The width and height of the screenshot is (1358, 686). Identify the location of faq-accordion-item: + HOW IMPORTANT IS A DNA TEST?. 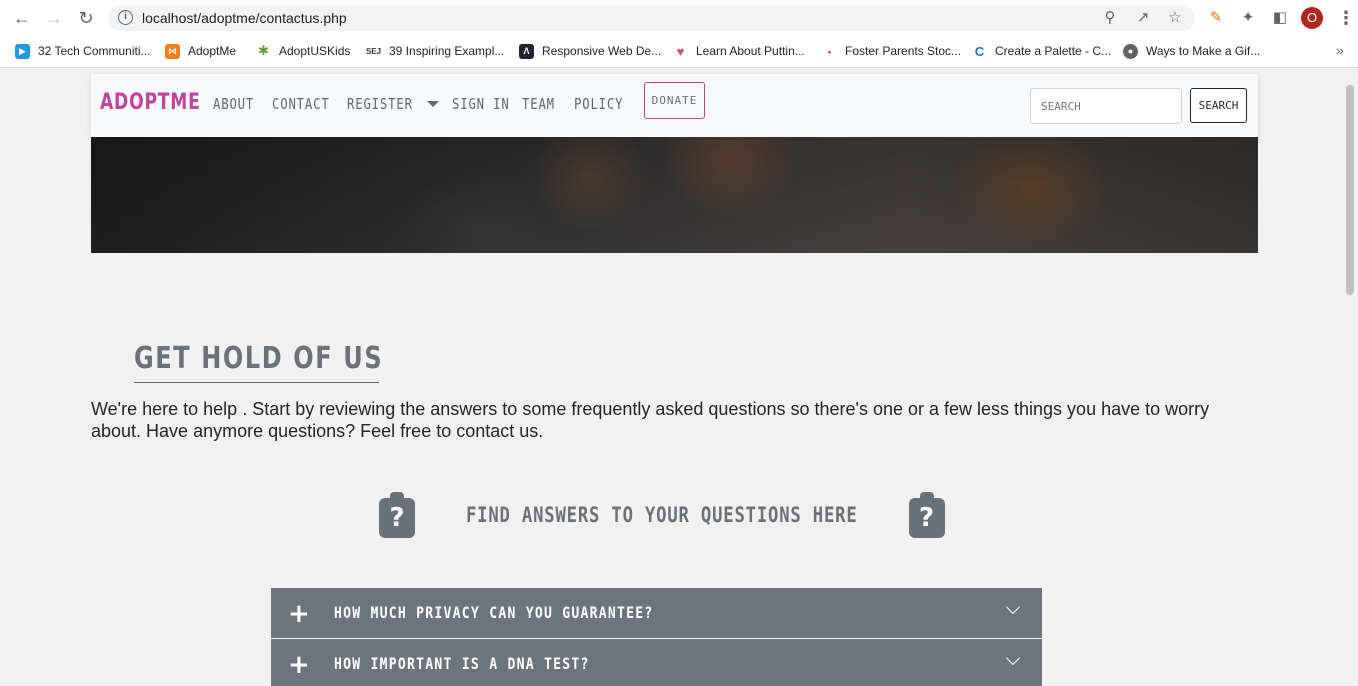
(656, 662).